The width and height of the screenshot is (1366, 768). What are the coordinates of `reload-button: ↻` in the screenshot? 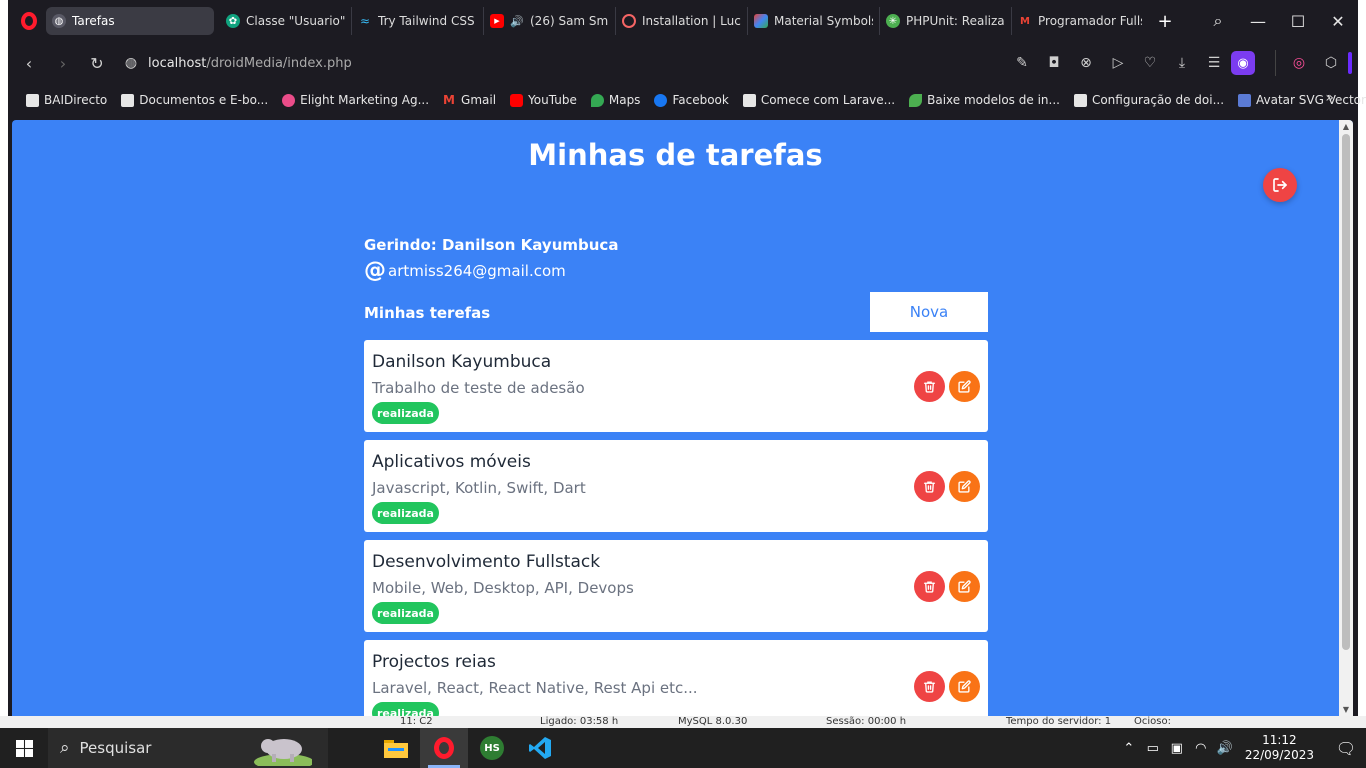 It's located at (97, 63).